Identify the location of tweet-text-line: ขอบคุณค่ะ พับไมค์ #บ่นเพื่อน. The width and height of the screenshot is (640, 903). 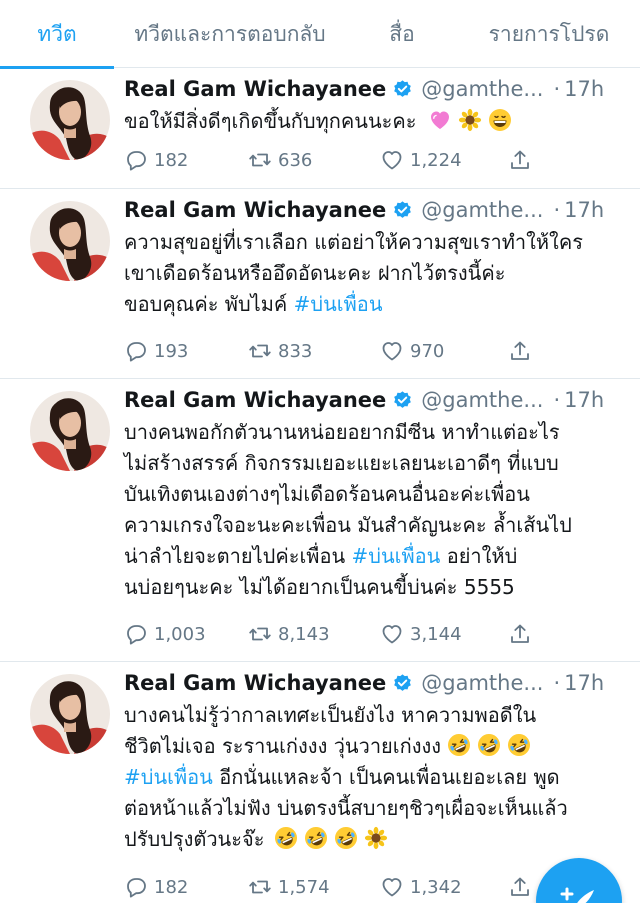
(377, 304).